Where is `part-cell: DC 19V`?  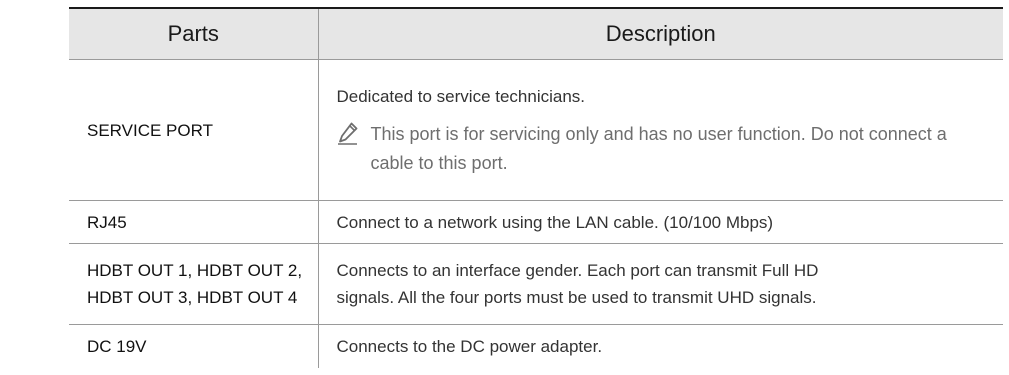
part-cell: DC 19V is located at coordinates (194, 346).